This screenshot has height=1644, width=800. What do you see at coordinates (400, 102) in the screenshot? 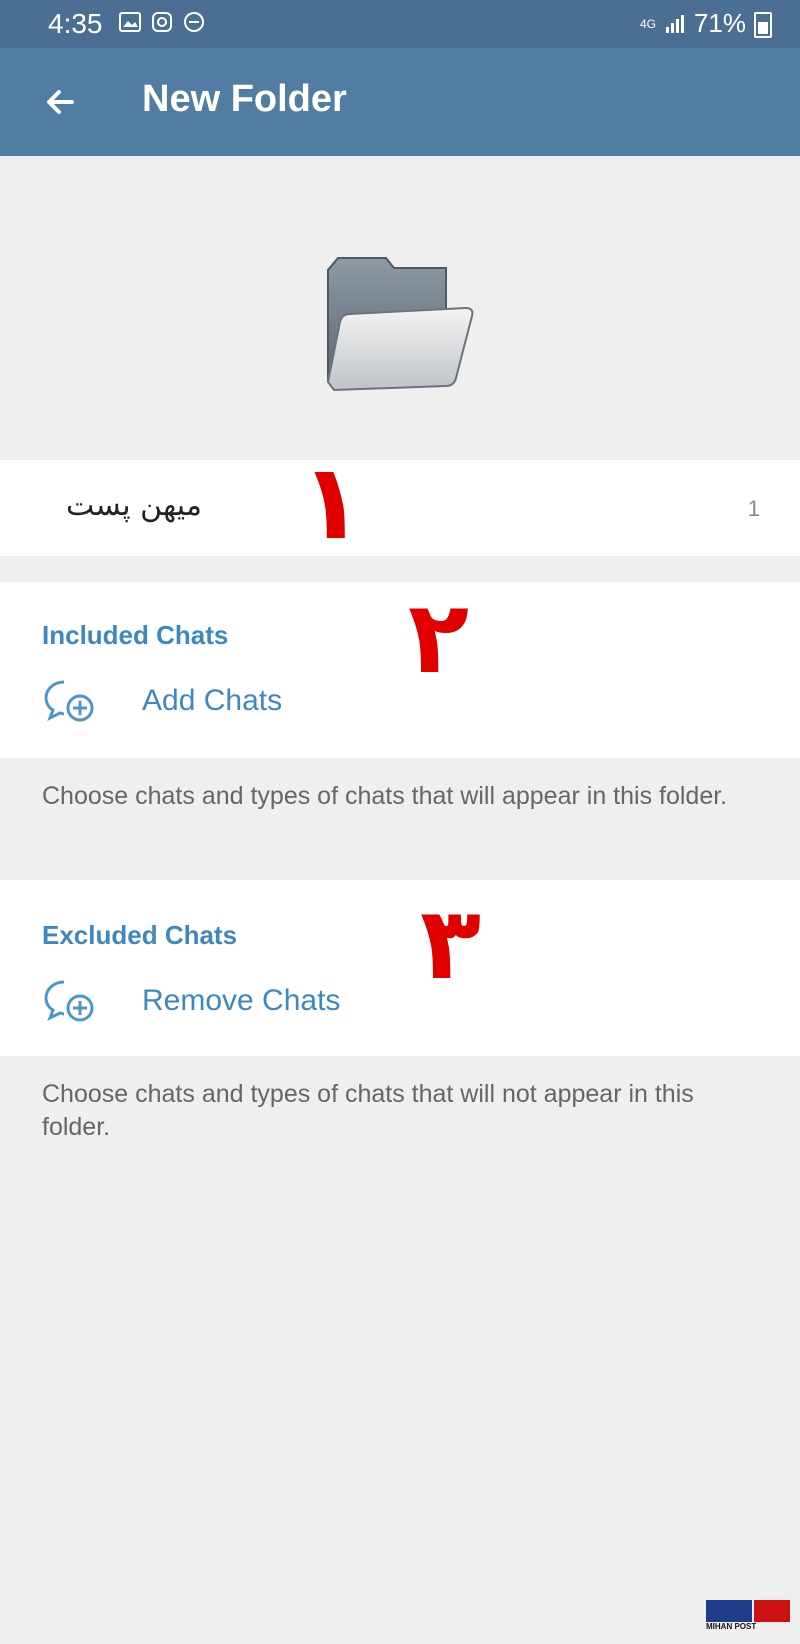
I see `app-header: New Folder` at bounding box center [400, 102].